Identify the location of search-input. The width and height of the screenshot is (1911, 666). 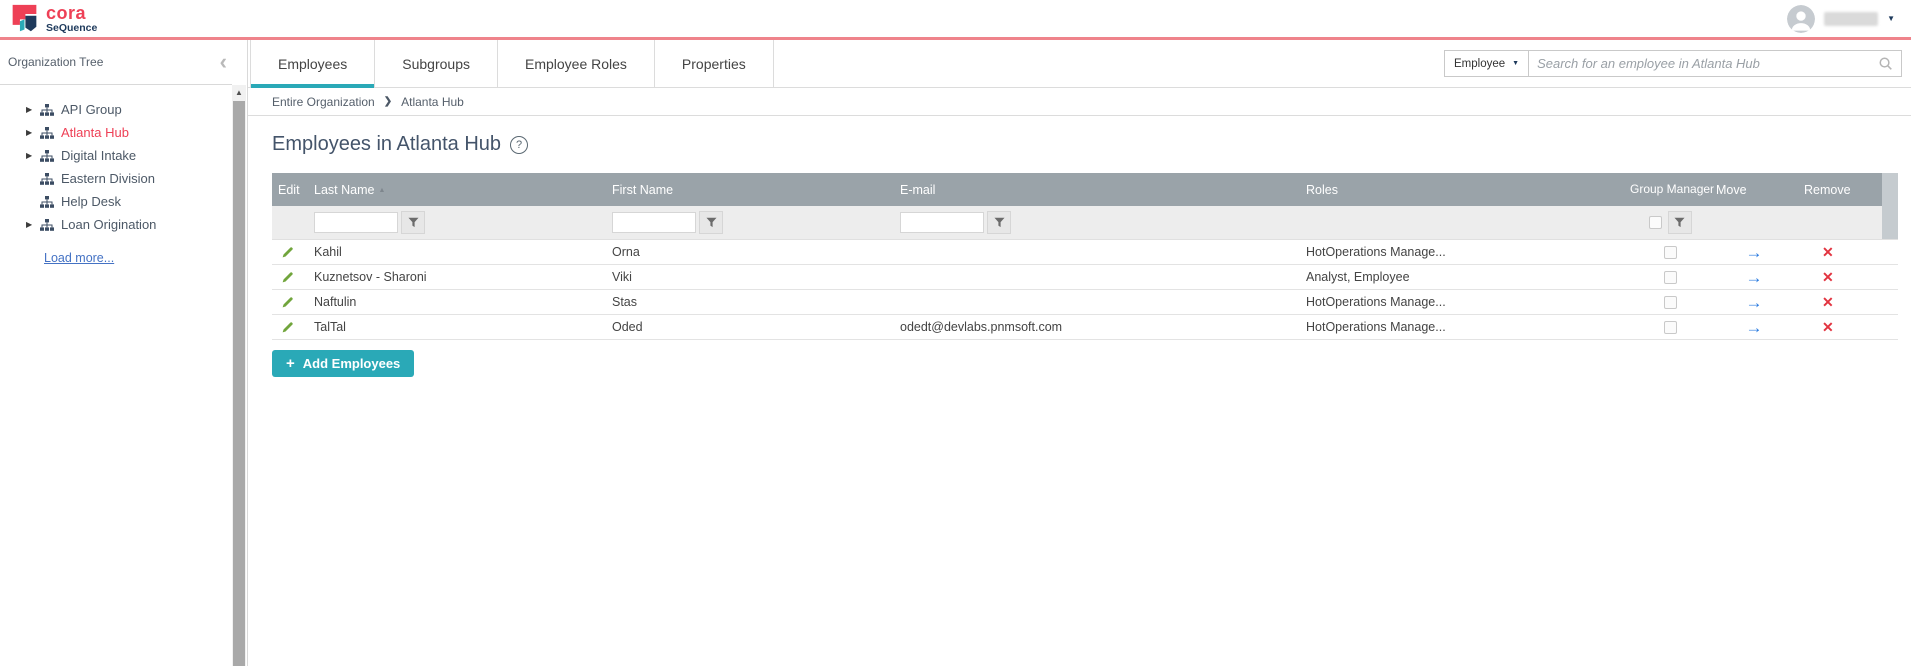
(1703, 63).